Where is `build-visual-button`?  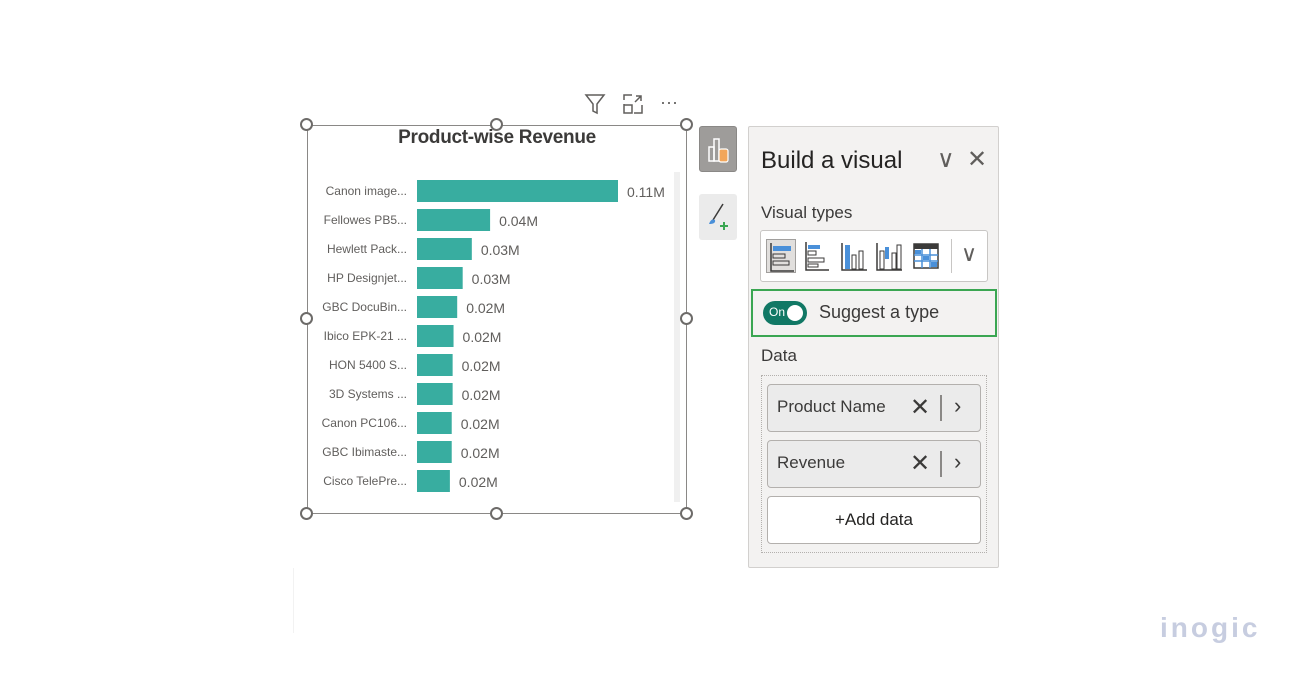 build-visual-button is located at coordinates (718, 149).